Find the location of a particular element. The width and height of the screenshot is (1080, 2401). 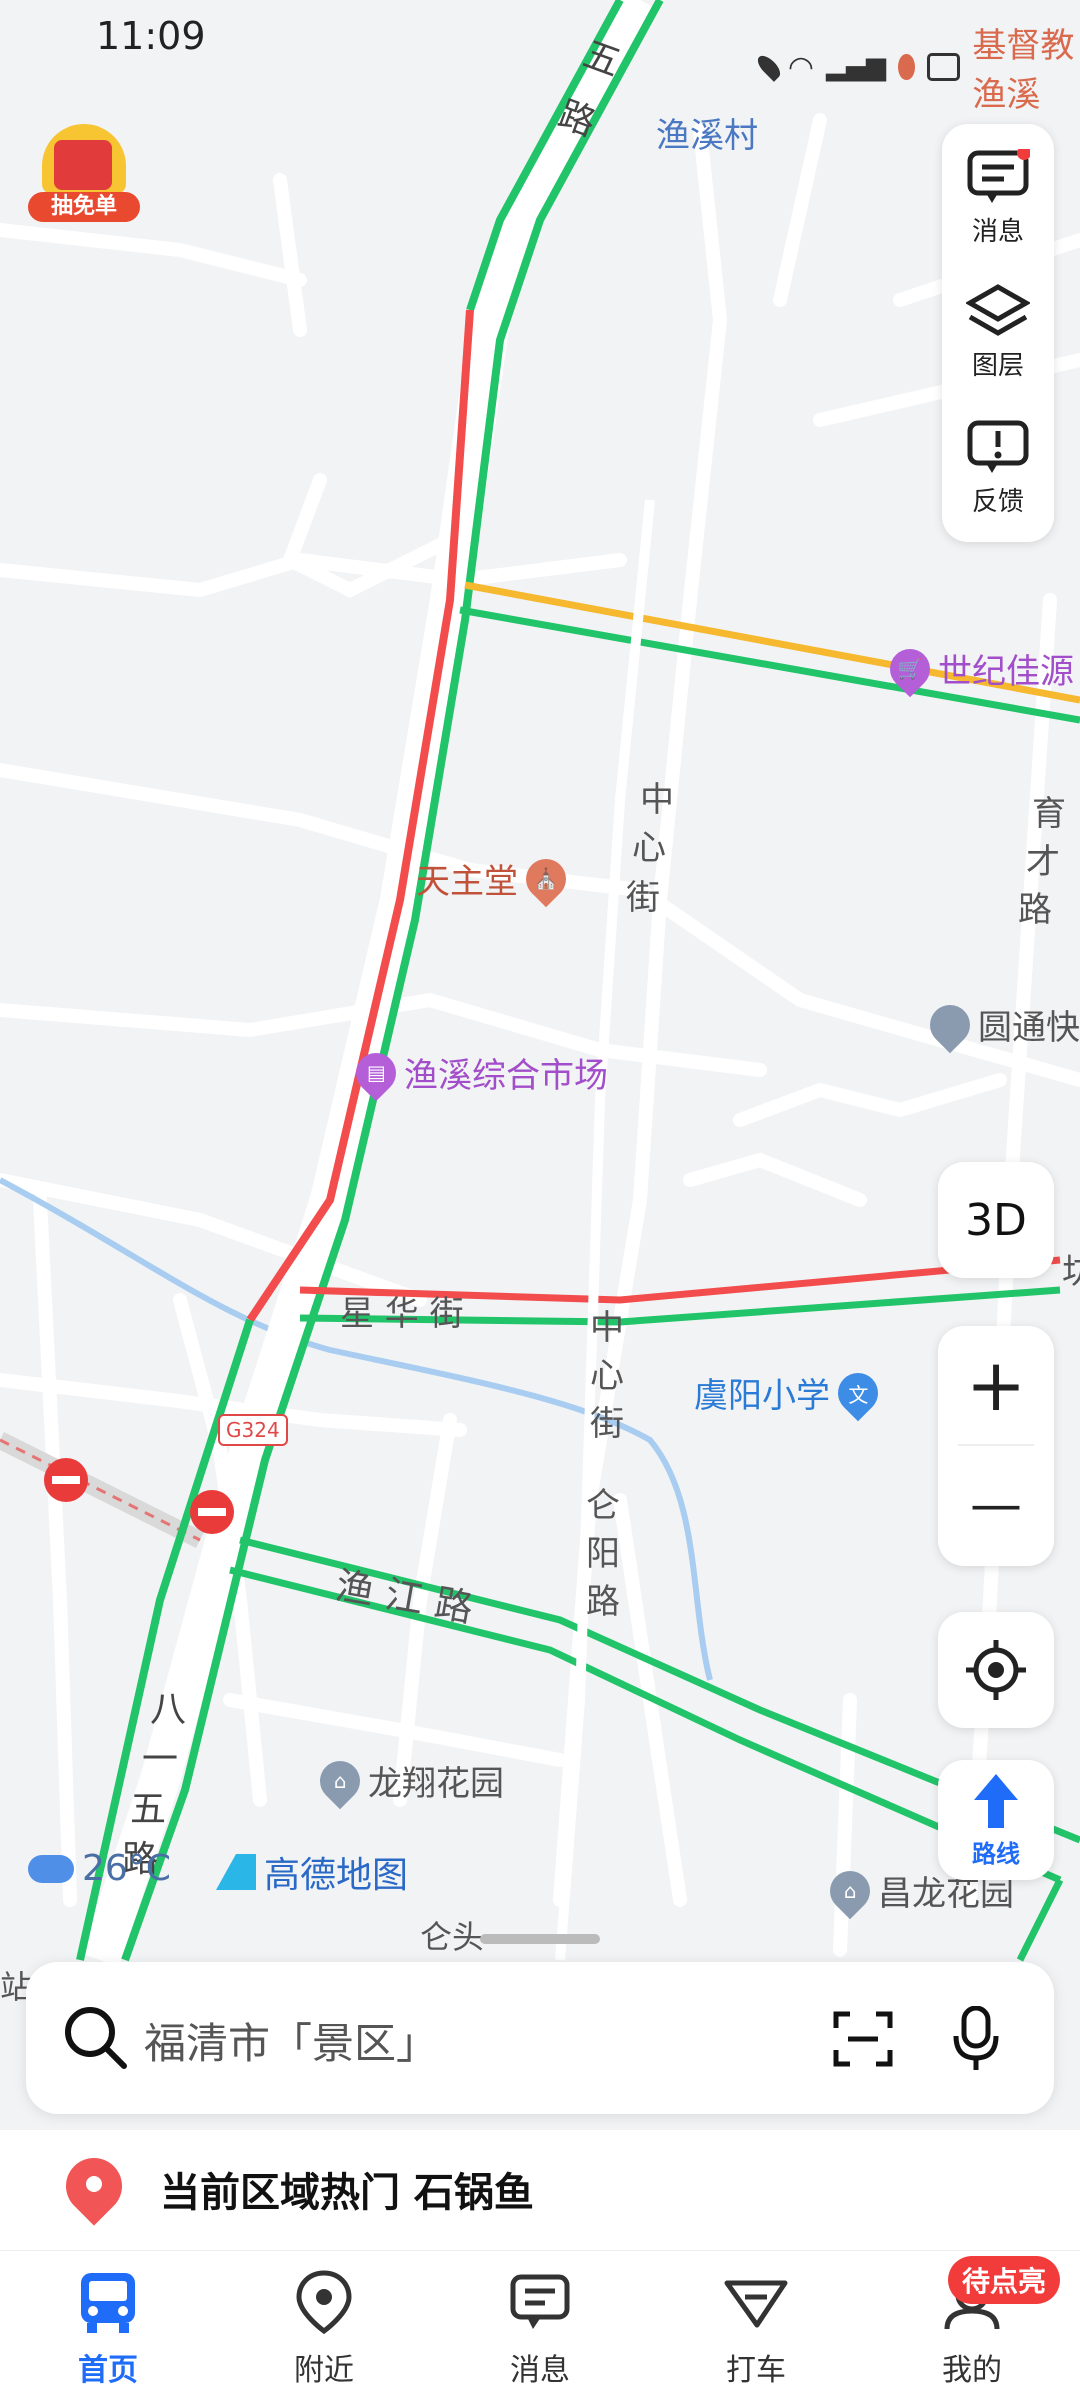

tab-home: 首页 is located at coordinates (108, 2329).